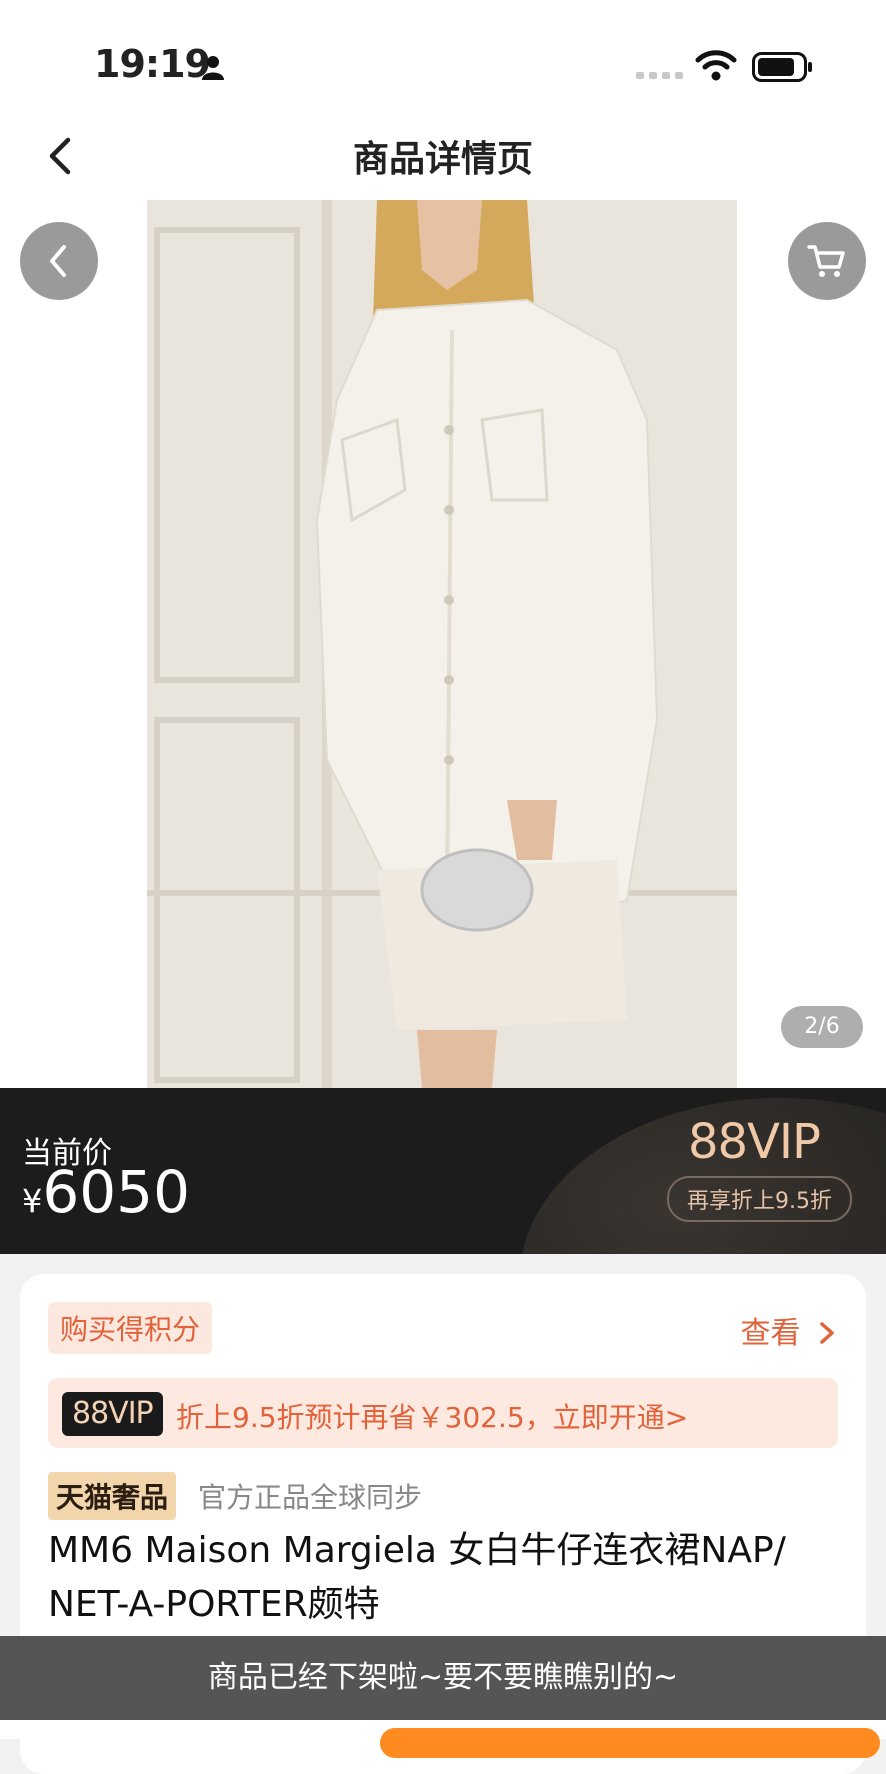 The image size is (886, 1774). I want to click on status-bar: 19:19, so click(443, 60).